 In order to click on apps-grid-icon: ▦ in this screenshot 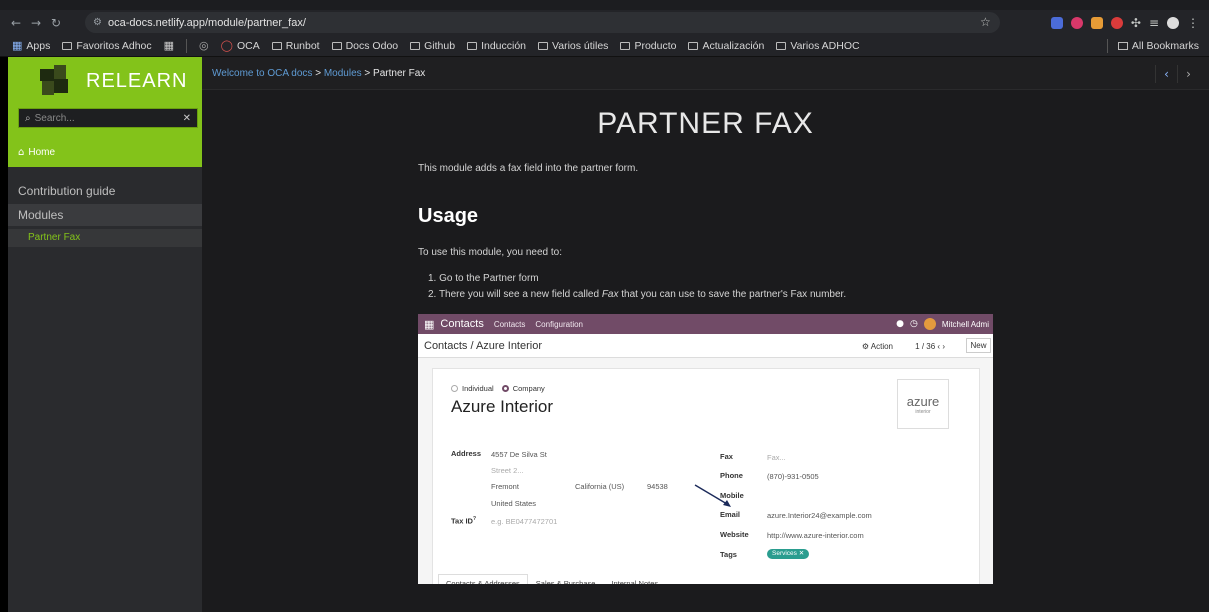, I will do `click(429, 324)`.